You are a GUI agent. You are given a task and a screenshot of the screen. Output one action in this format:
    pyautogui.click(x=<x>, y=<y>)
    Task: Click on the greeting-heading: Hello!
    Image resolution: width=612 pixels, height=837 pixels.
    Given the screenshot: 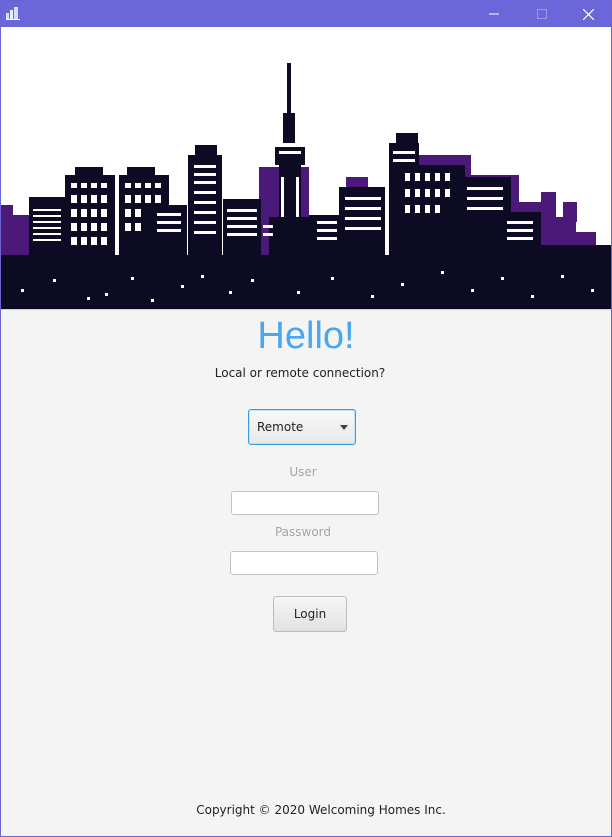 What is the action you would take?
    pyautogui.click(x=306, y=336)
    